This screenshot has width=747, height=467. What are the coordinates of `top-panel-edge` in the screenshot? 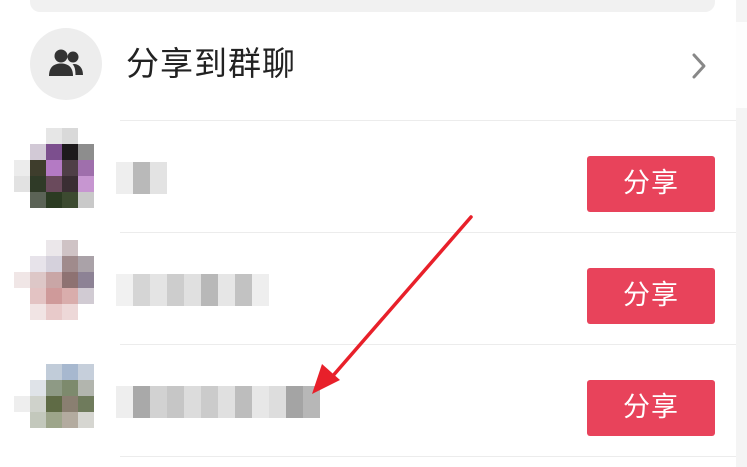 It's located at (372, 6).